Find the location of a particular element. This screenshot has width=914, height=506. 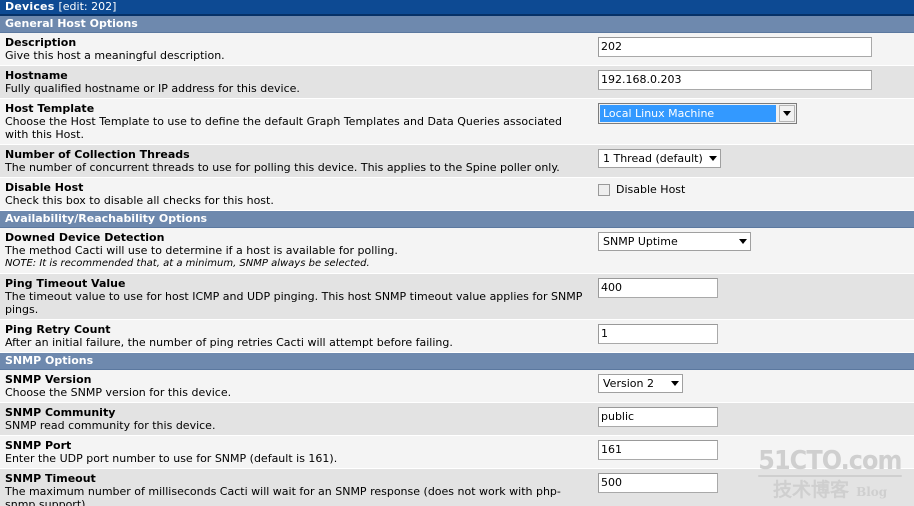

row-snmp-port-field is located at coordinates (753, 449).